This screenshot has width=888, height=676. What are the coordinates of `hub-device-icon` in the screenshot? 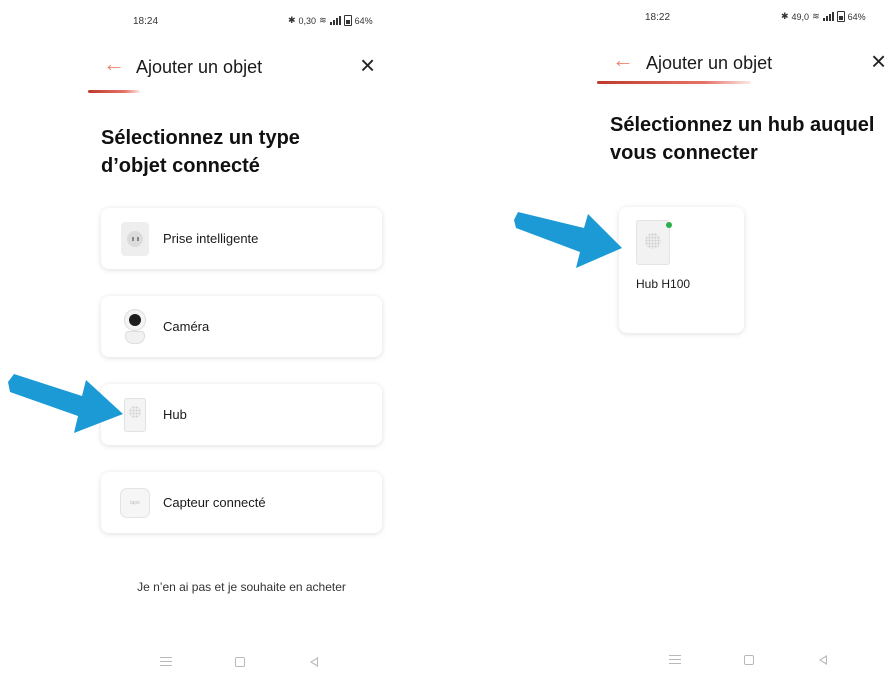 It's located at (653, 242).